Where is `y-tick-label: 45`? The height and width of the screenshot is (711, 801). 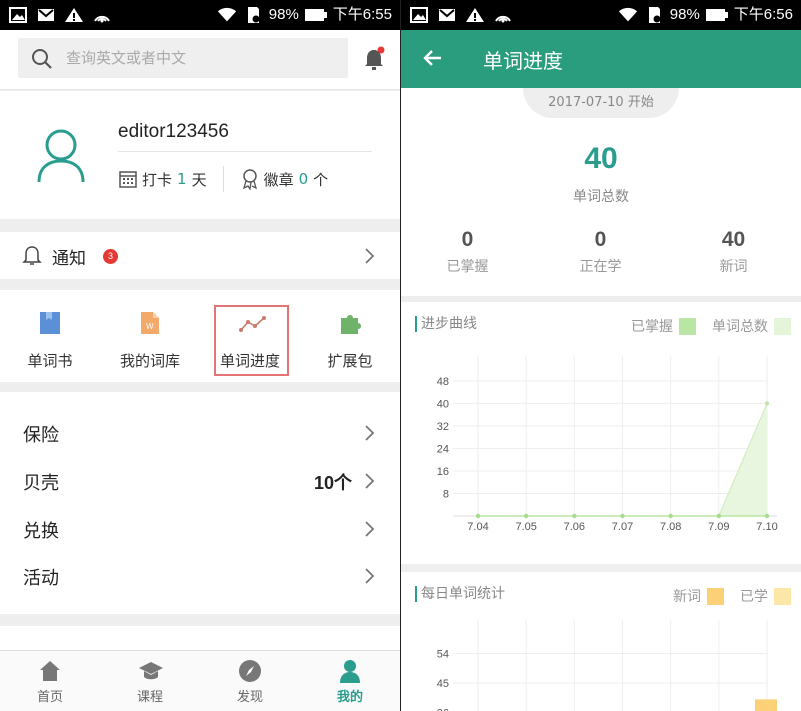 y-tick-label: 45 is located at coordinates (443, 684).